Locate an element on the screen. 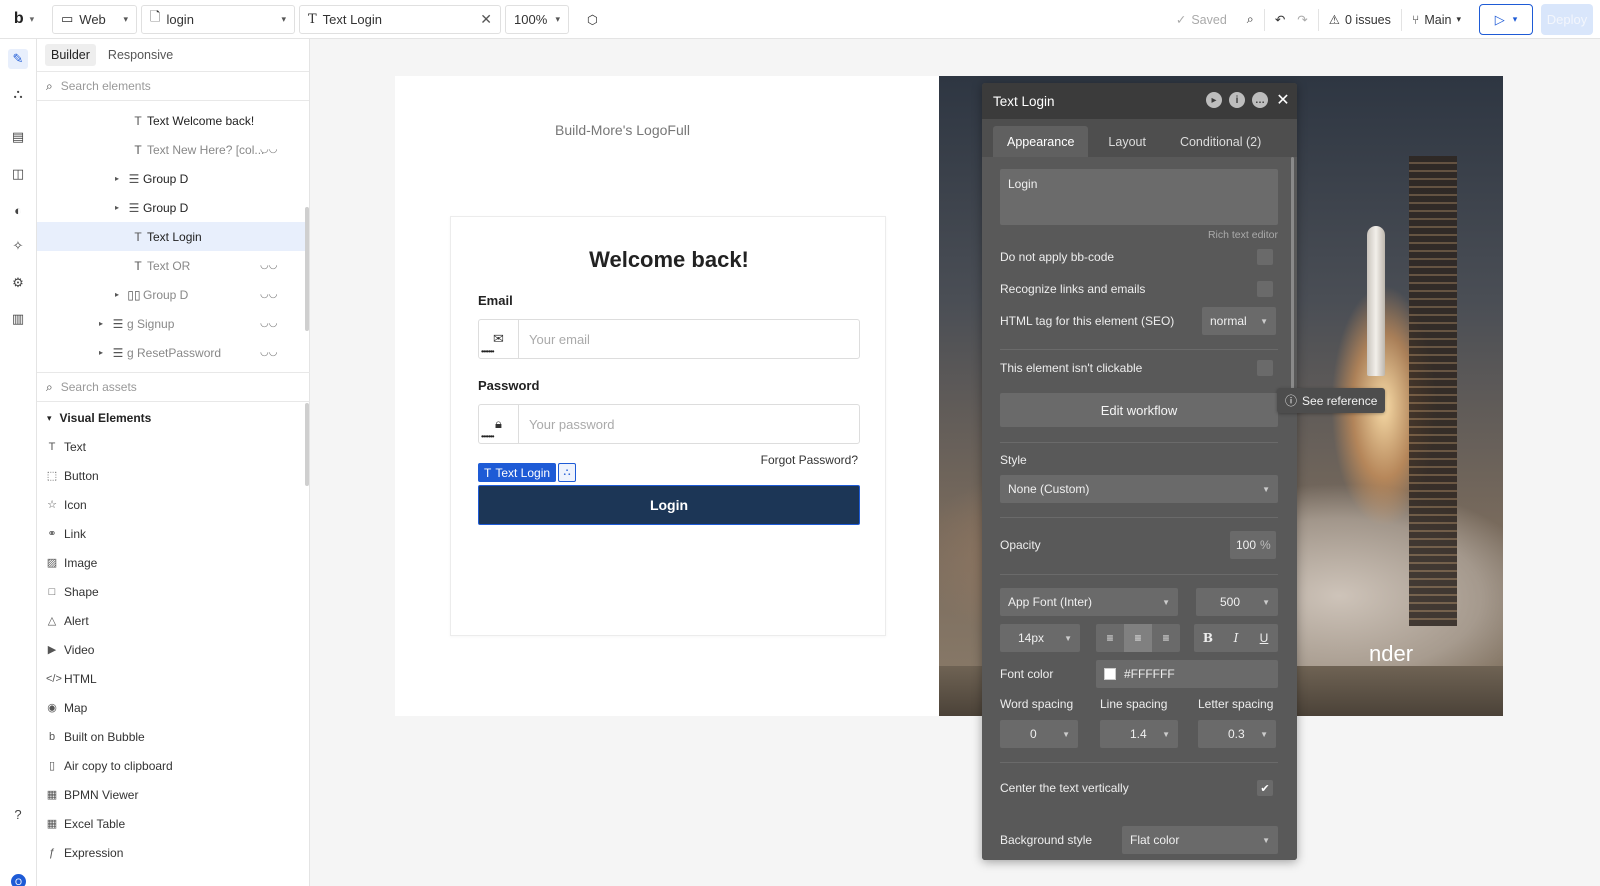 This screenshot has width=1600, height=886. asset-map: ◉ Map is located at coordinates (66, 707).